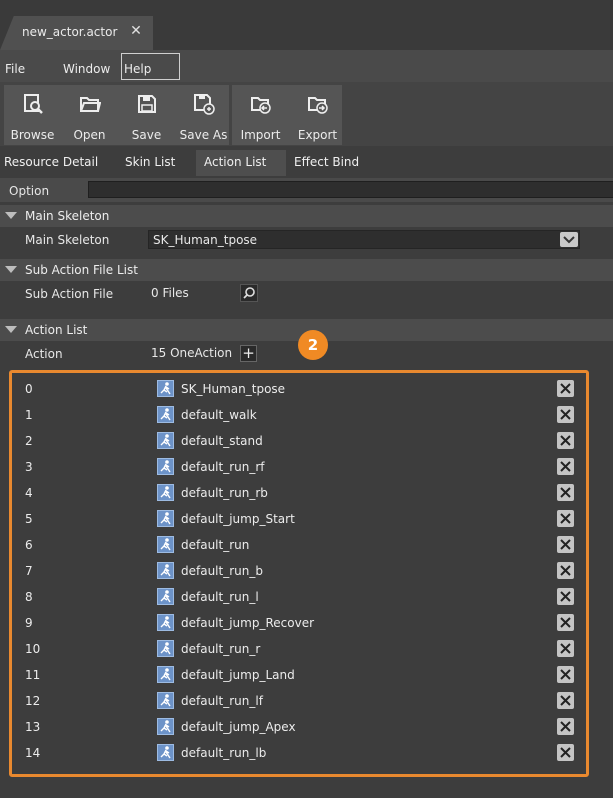  Describe the element at coordinates (306, 650) in the screenshot. I see `action-row: 10 default_run_r` at that location.